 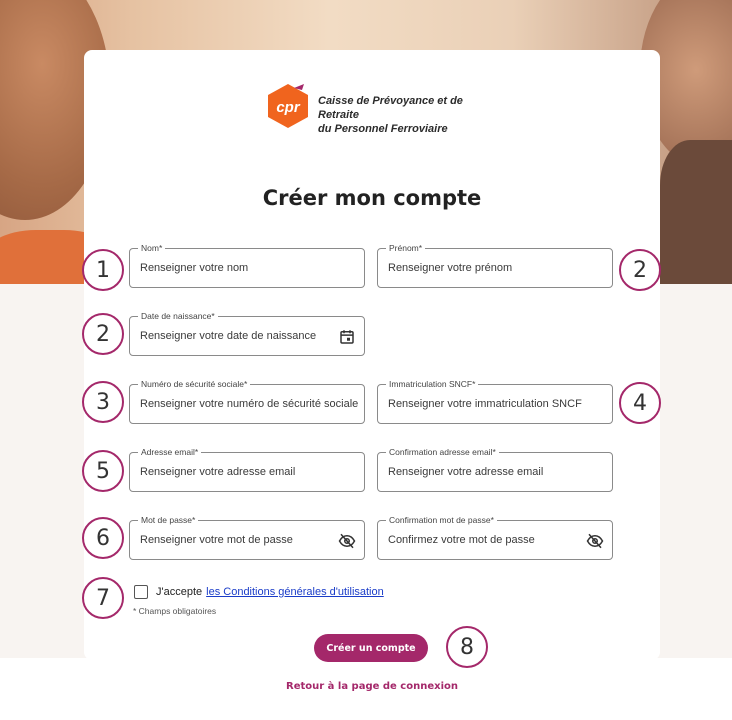 I want to click on cpr-logo-icon: cpr, so click(x=288, y=106).